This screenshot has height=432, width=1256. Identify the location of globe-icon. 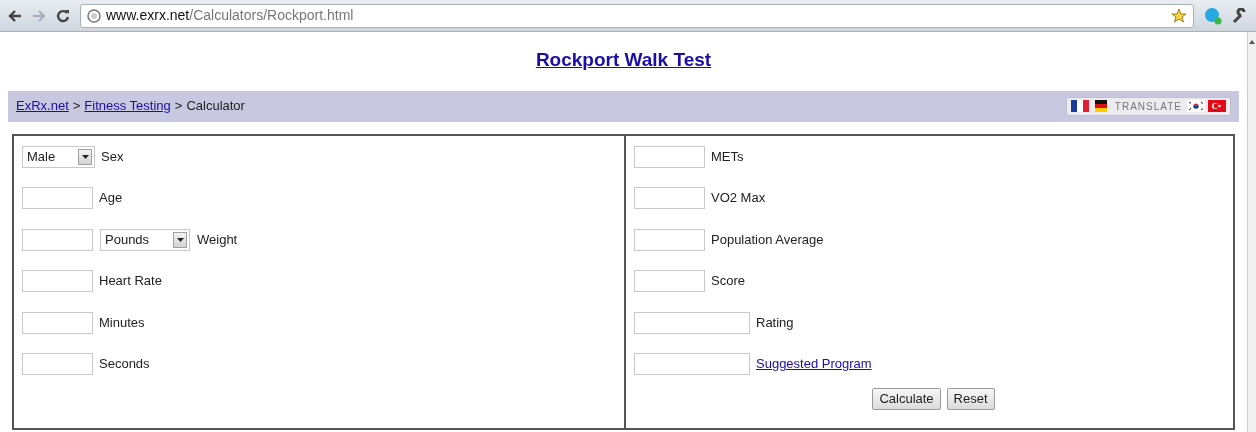
(94, 15).